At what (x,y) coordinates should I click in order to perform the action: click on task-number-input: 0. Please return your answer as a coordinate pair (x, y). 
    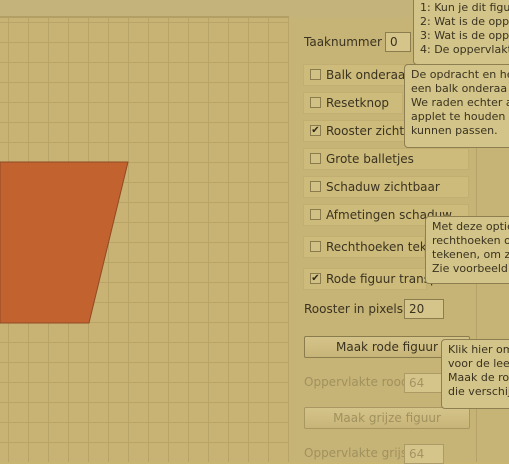
    Looking at the image, I should click on (398, 42).